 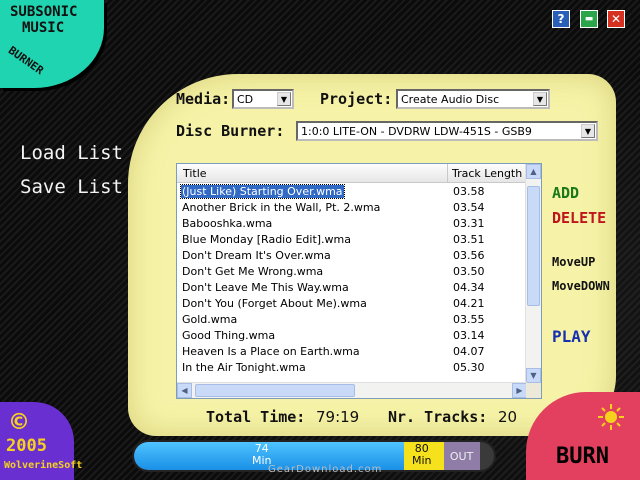 I want to click on track-length: 03.56, so click(x=469, y=255).